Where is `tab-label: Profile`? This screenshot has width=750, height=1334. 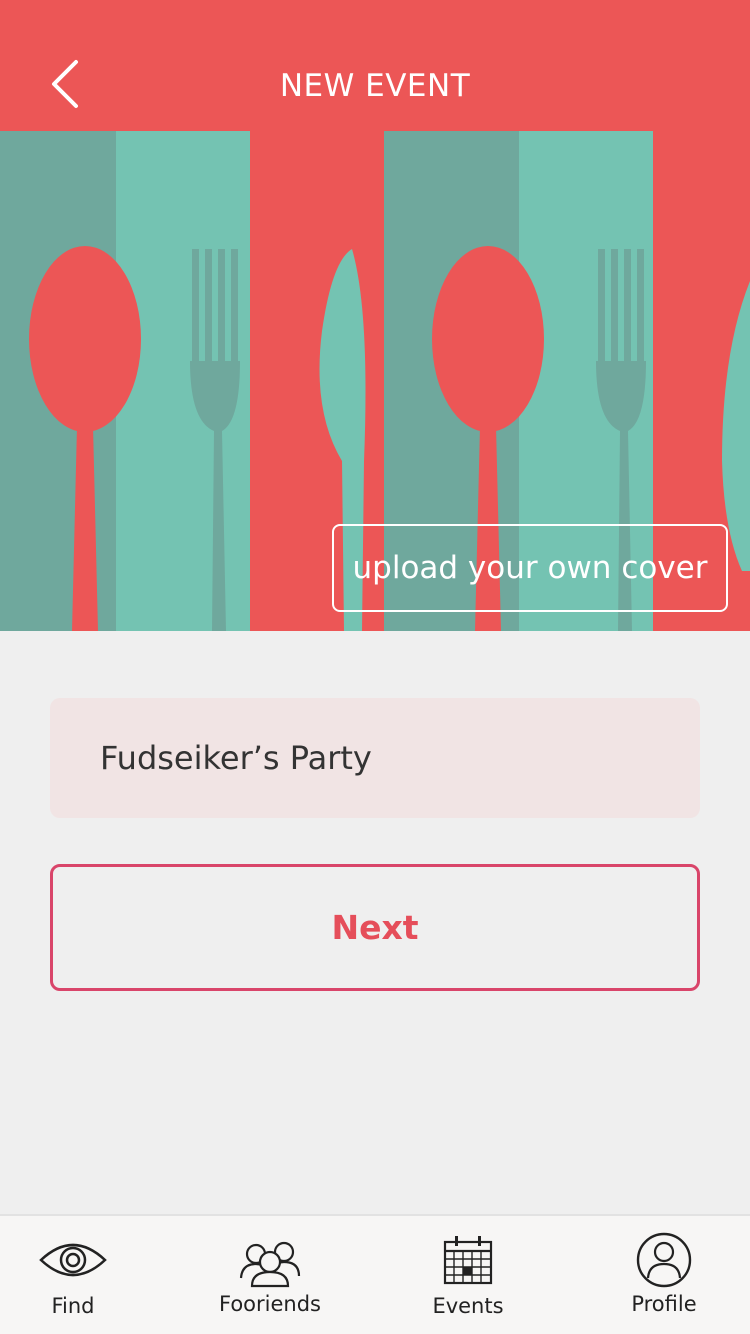
tab-label: Profile is located at coordinates (664, 1304).